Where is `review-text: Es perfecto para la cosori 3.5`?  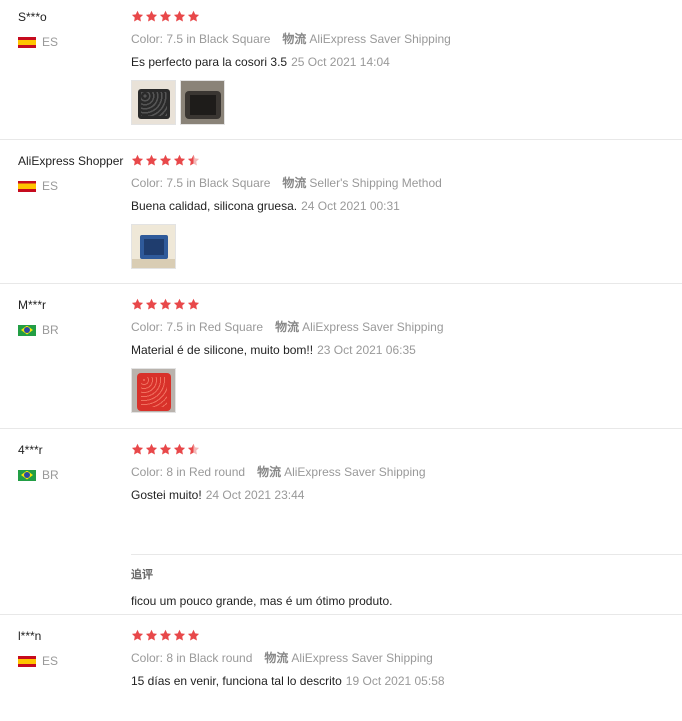 review-text: Es perfecto para la cosori 3.5 is located at coordinates (209, 62).